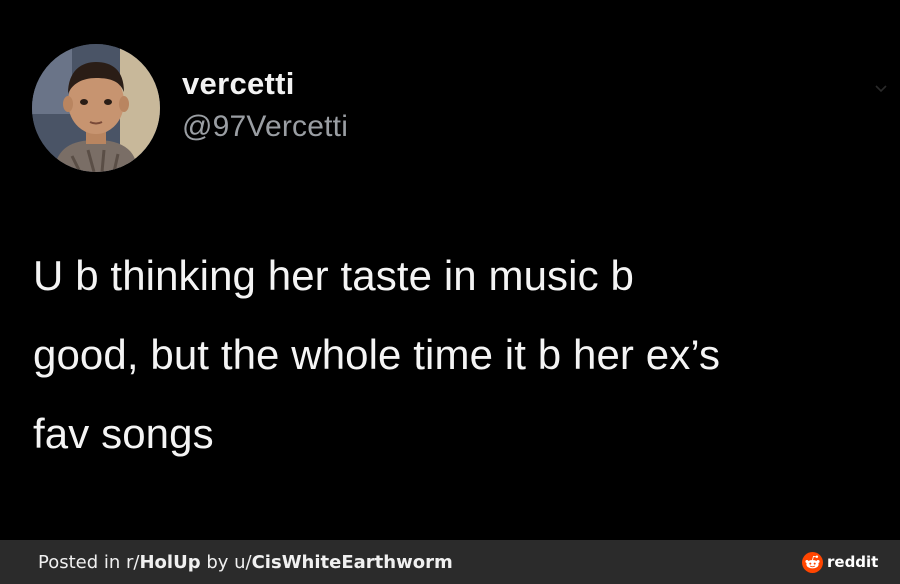  What do you see at coordinates (853, 562) in the screenshot?
I see `reddit-wordmark: reddit` at bounding box center [853, 562].